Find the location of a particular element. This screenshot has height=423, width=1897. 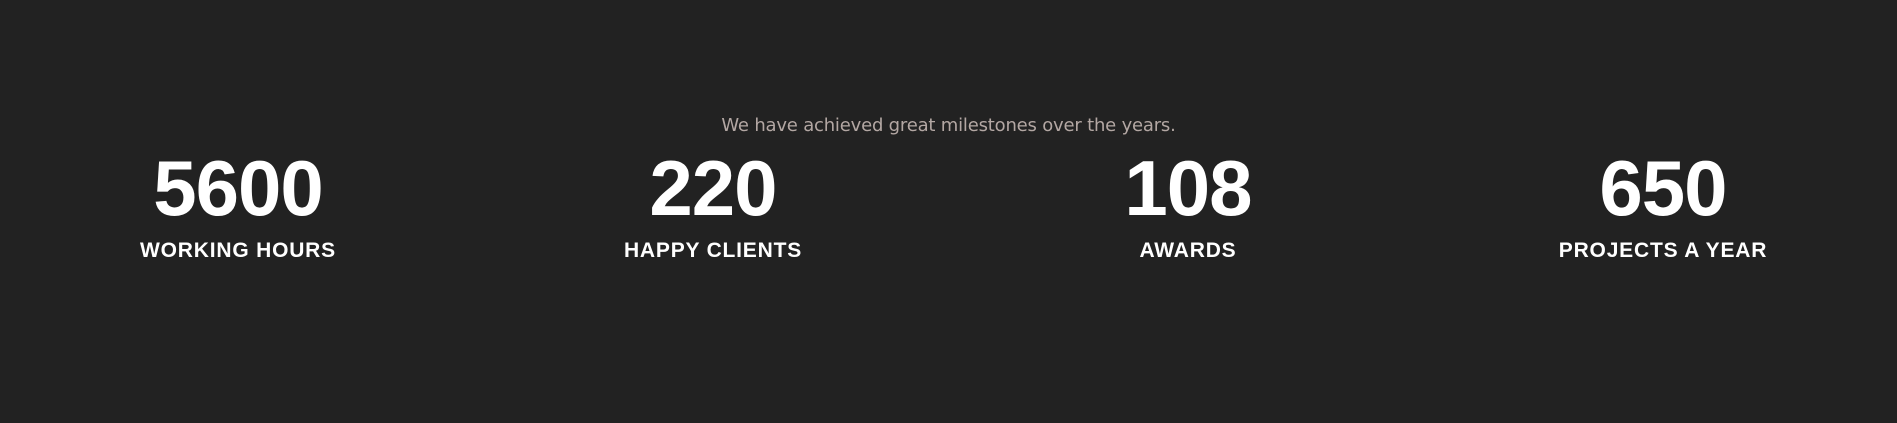

stat-label: HAPPY CLIENTS is located at coordinates (713, 250).